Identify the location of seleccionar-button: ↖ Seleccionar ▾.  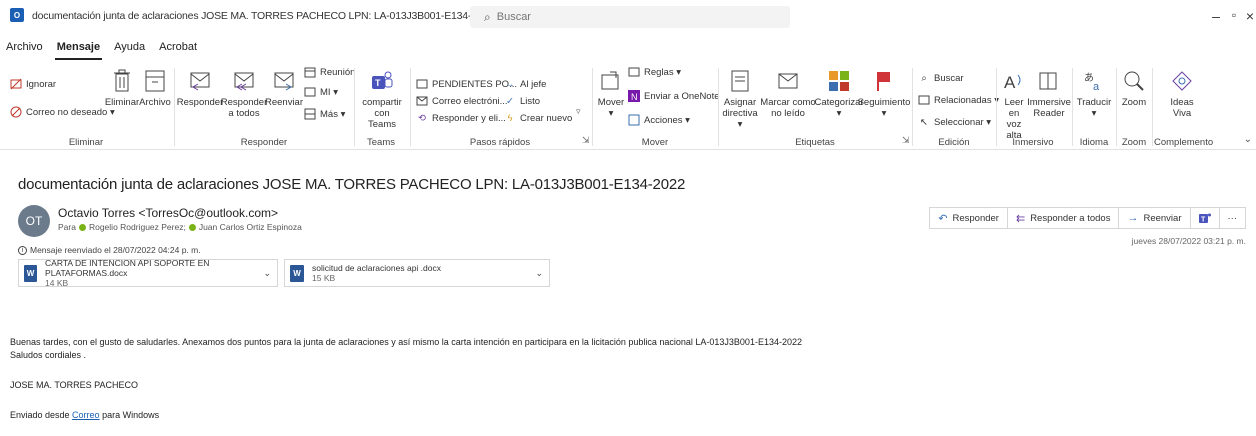
(954, 122).